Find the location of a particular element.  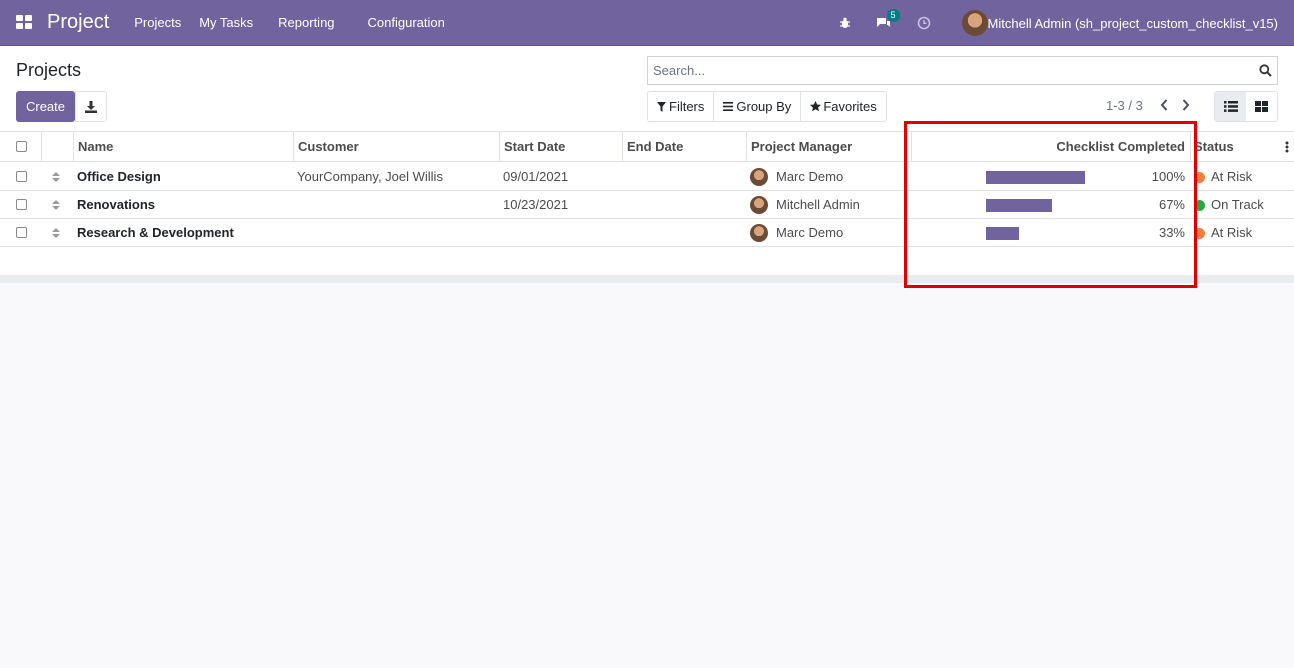

chevron-right-icon is located at coordinates (1186, 105).